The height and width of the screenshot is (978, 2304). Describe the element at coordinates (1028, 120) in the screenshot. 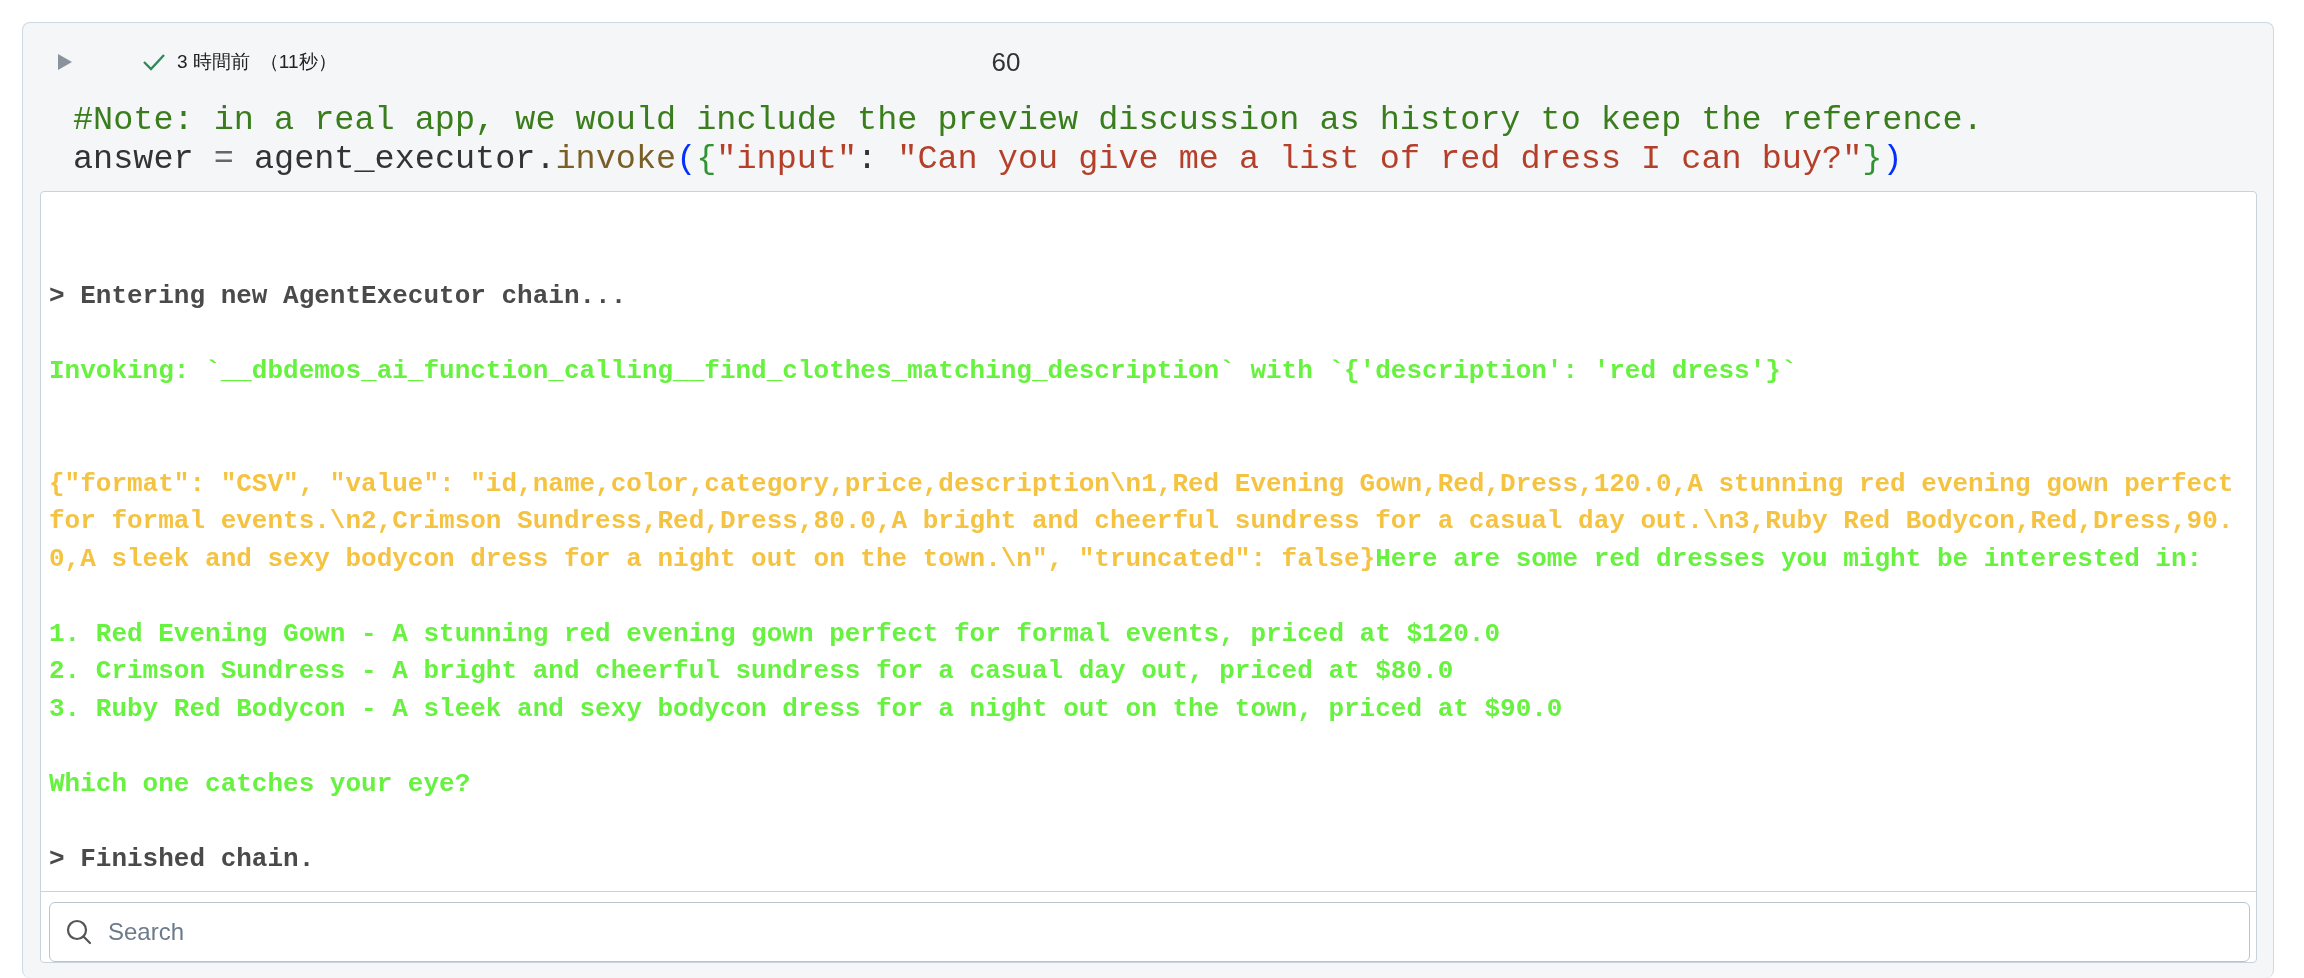

I see `code-line: #Note: in a real app, we would include the preview discussion as history to keep the reference.` at that location.